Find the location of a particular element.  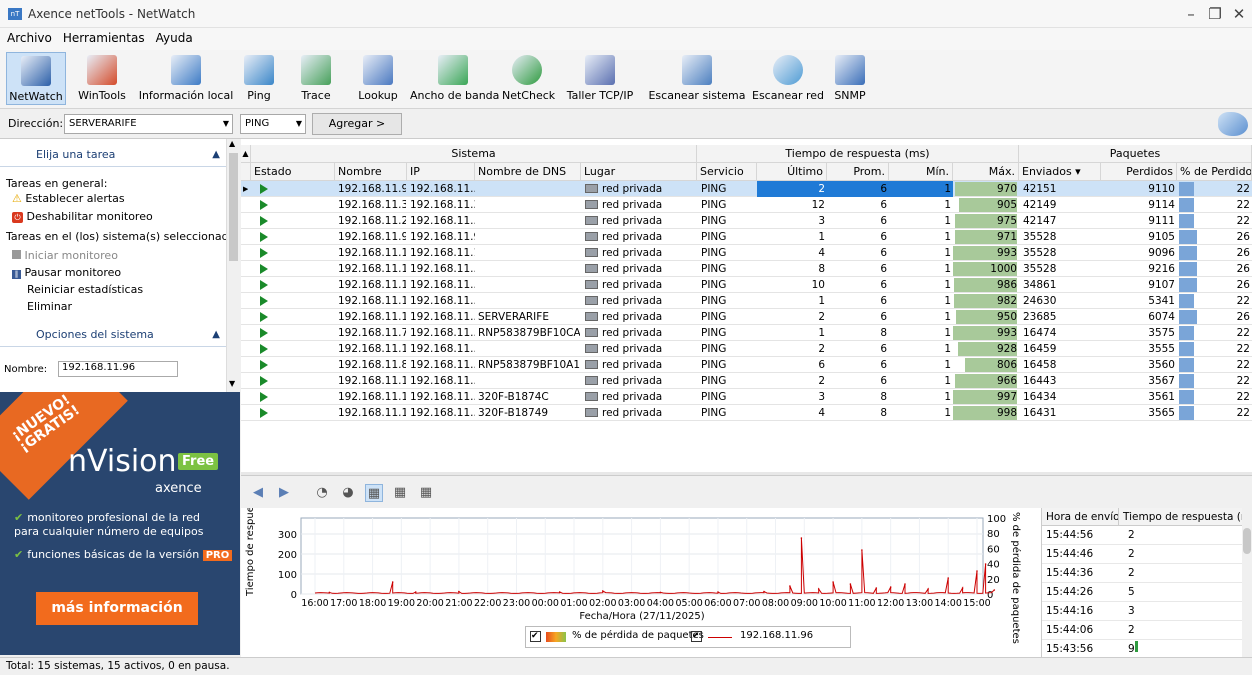

log-row: 15:44:16 3 is located at coordinates (1142, 611).